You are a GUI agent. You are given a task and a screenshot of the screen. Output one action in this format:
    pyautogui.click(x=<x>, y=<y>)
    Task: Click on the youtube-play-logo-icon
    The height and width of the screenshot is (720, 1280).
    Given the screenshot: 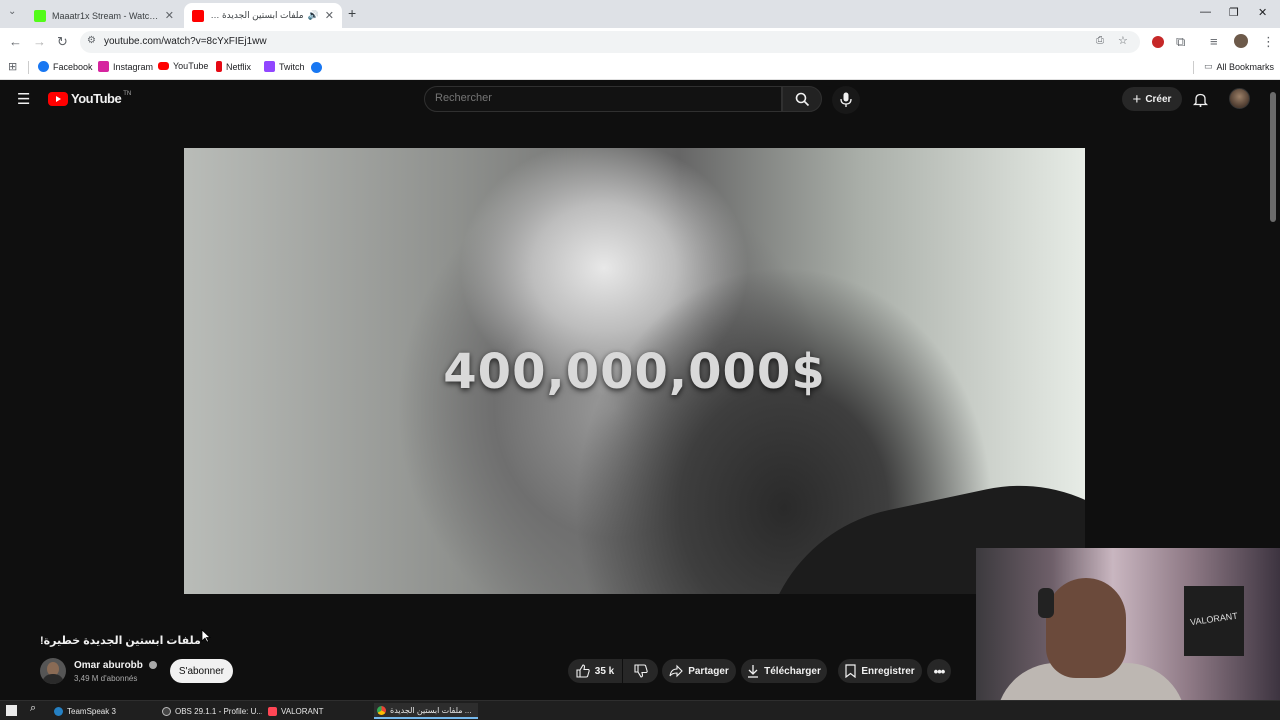 What is the action you would take?
    pyautogui.click(x=58, y=98)
    